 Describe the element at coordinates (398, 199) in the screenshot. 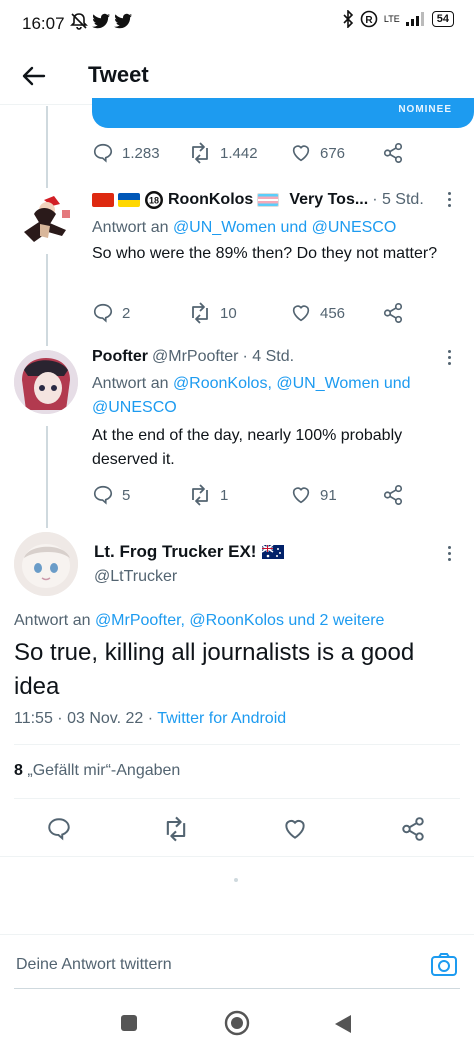

I see `tweet-time: · 5 Std.` at that location.